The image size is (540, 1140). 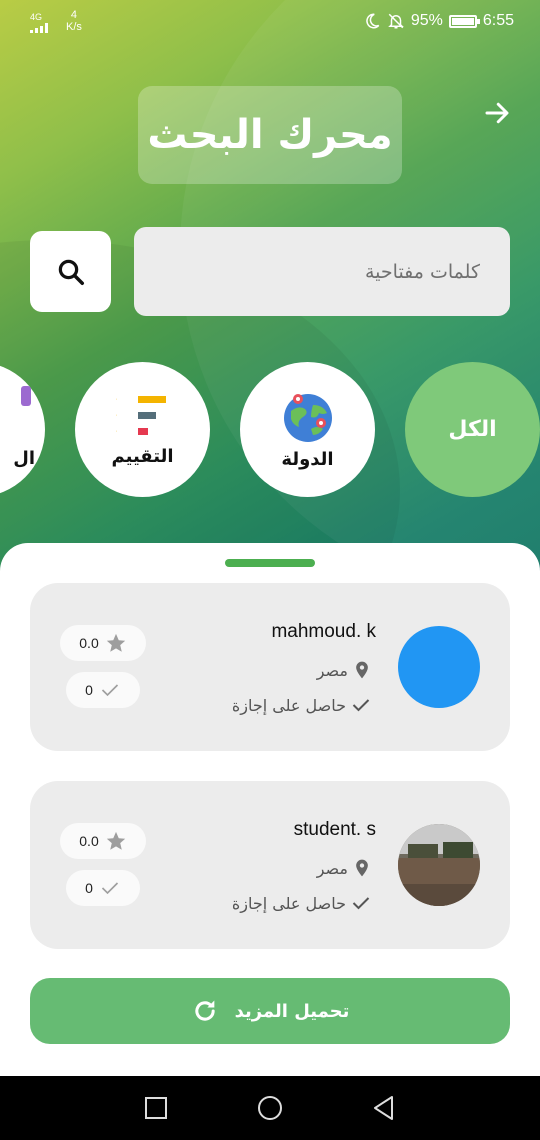 I want to click on filter-all: الكل, so click(x=472, y=429).